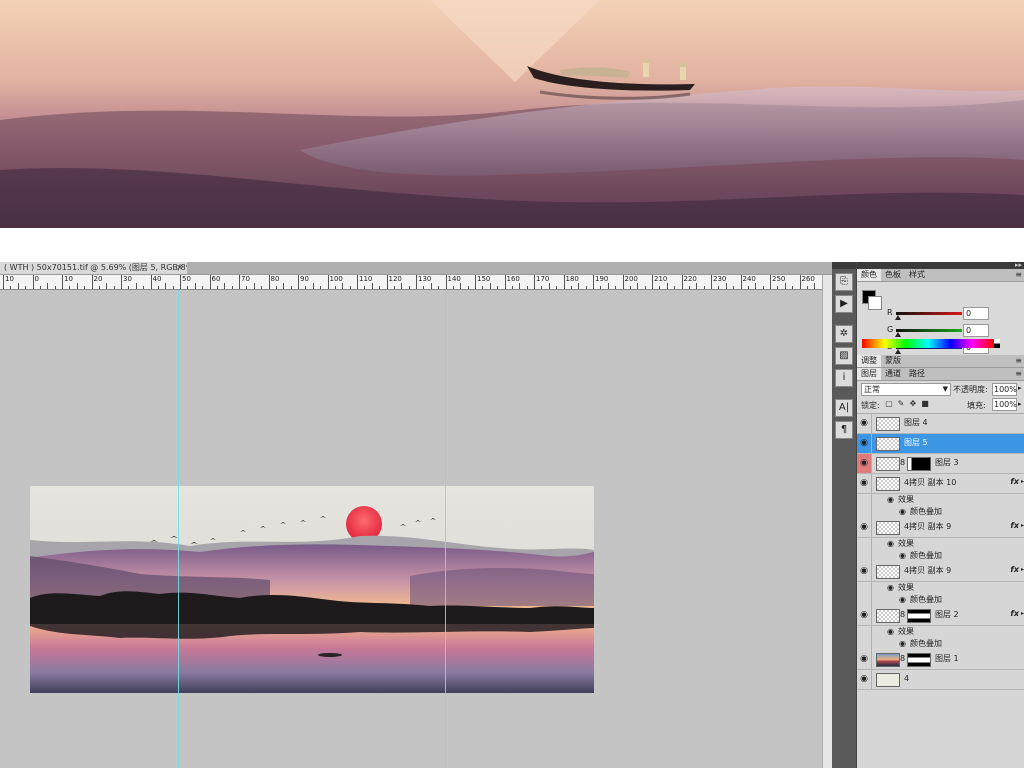  I want to click on navigator-icon: ✲, so click(844, 334).